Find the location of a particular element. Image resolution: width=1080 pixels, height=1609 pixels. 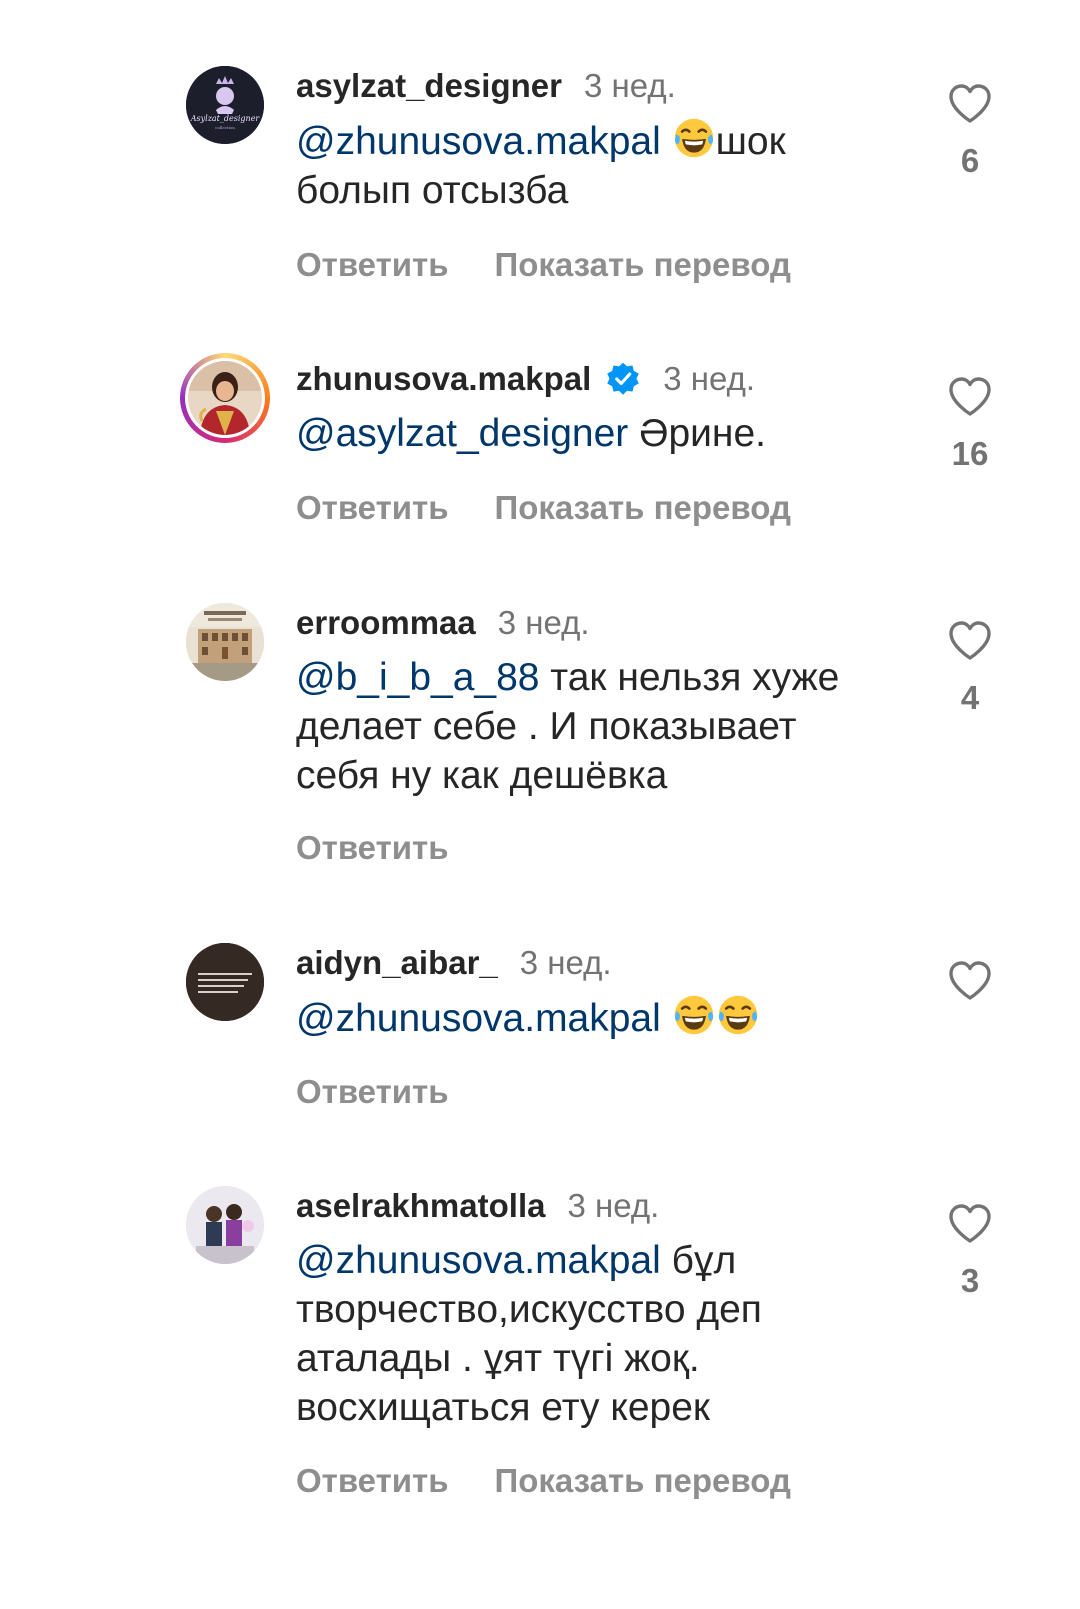

mention-link: @asylzat_designer is located at coordinates (462, 433).